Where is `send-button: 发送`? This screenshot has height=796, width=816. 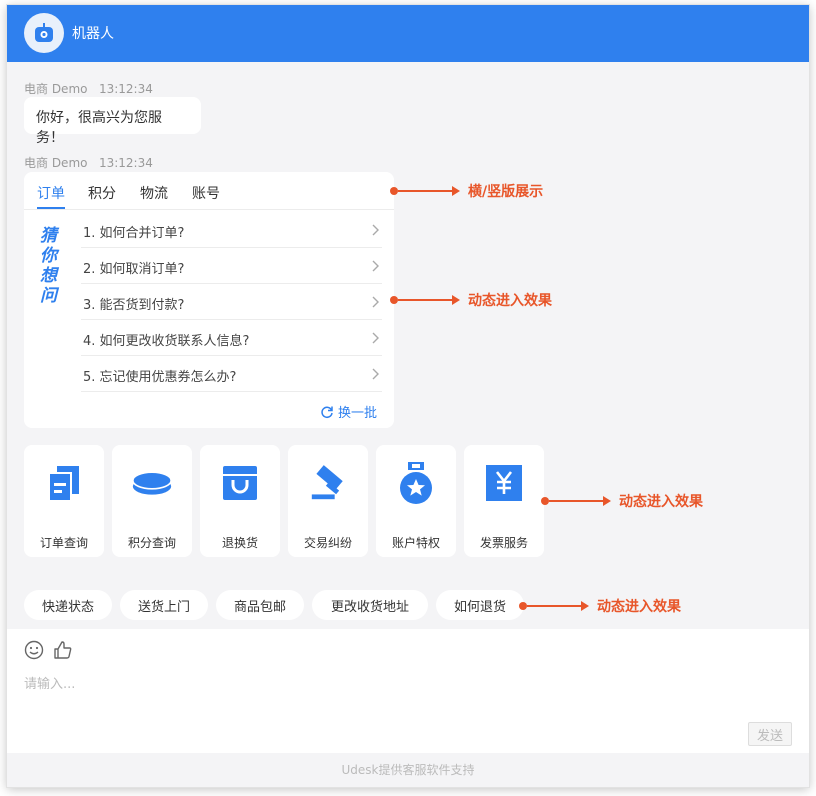
send-button: 发送 is located at coordinates (770, 734).